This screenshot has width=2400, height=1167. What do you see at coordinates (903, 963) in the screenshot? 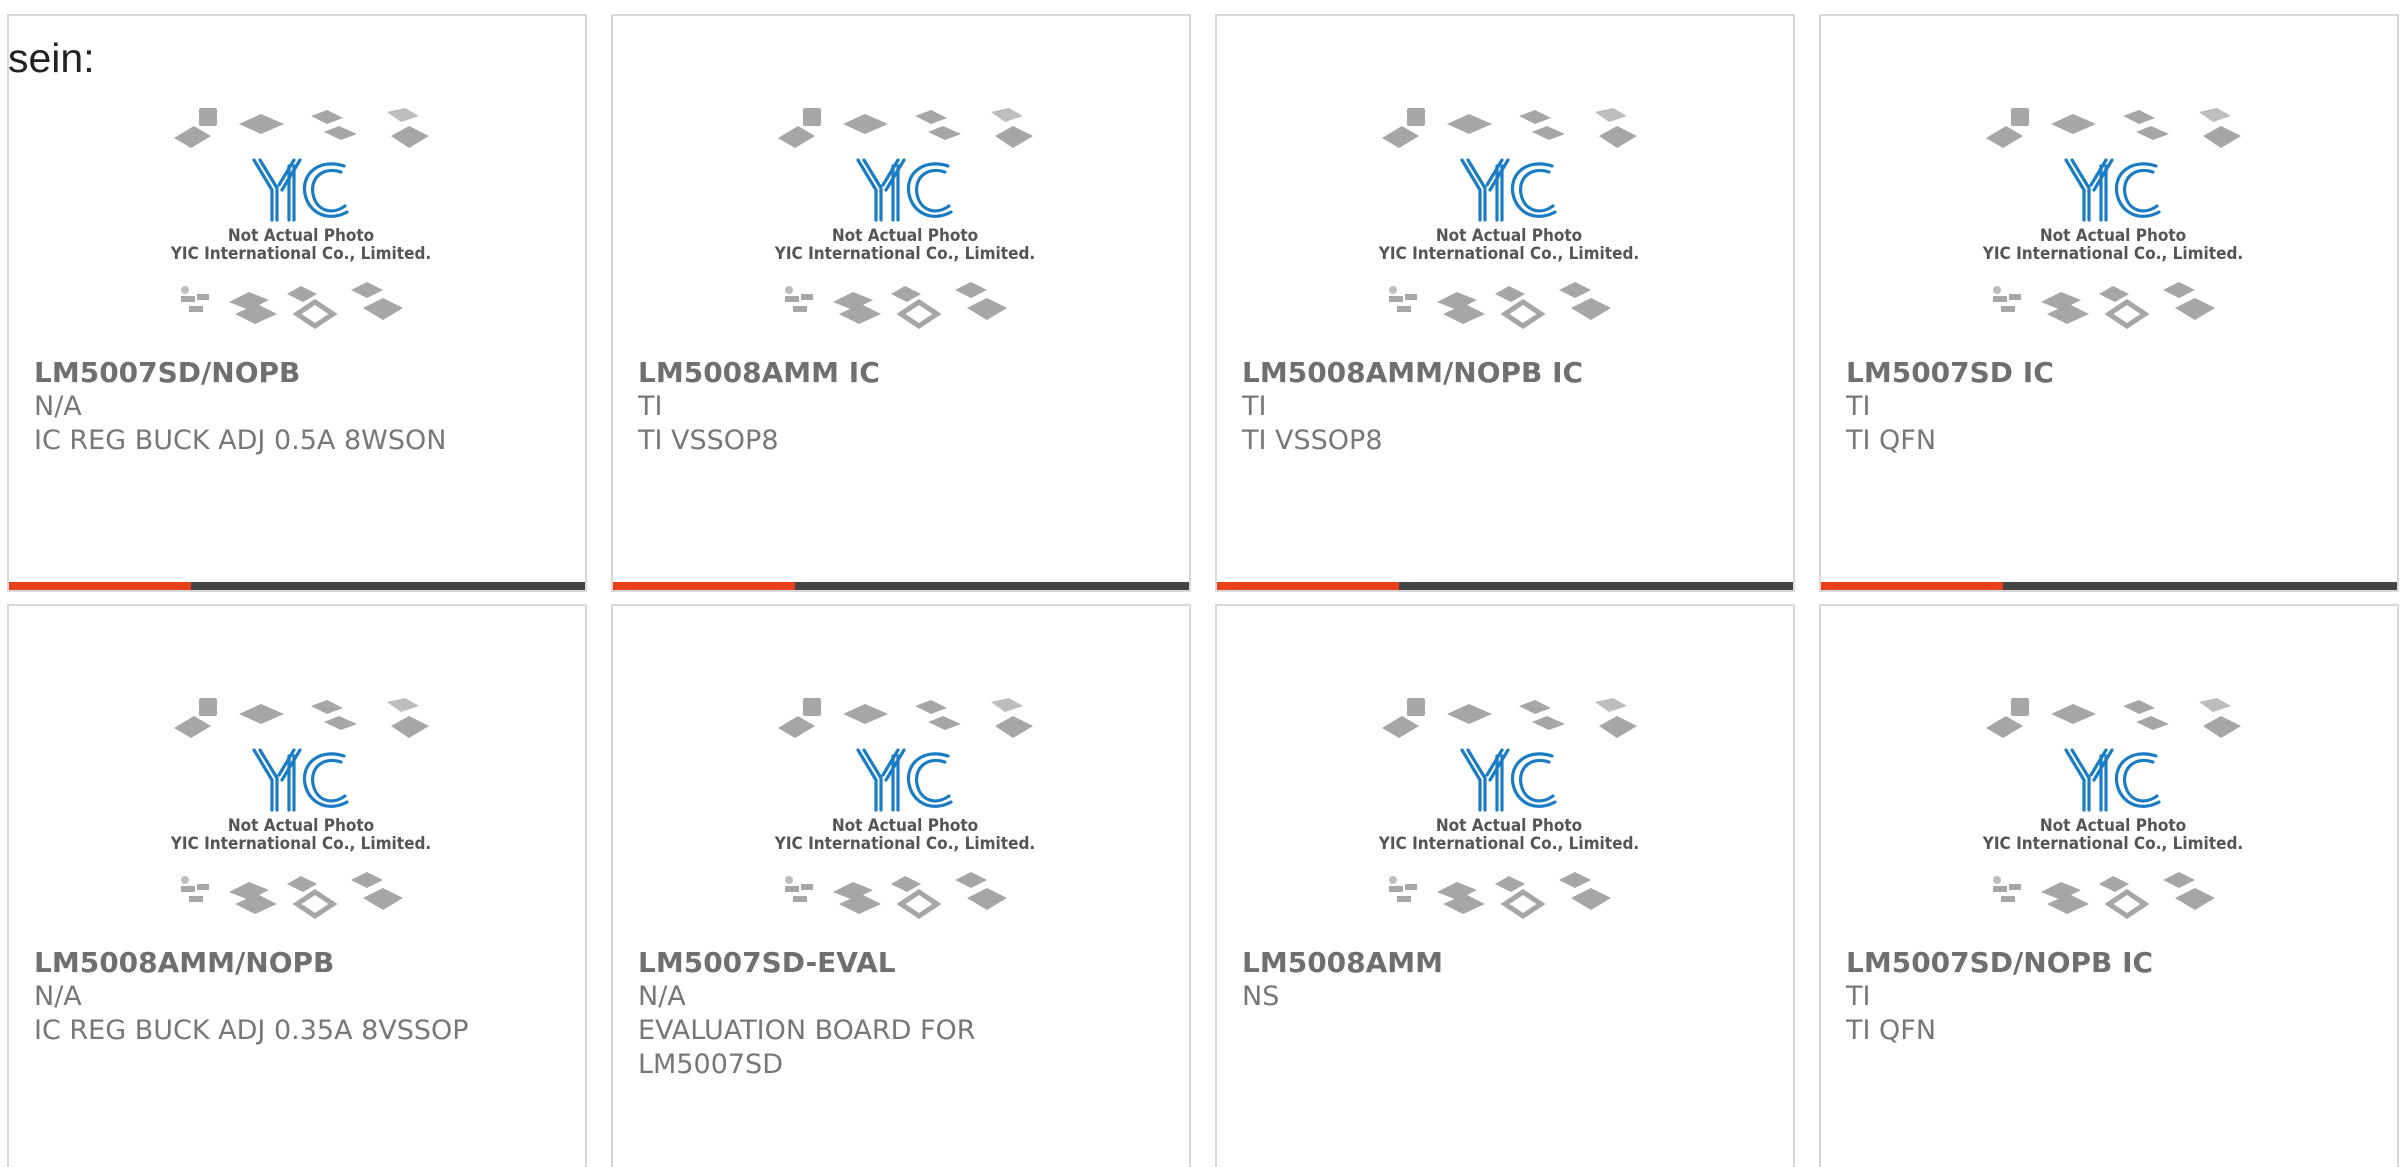
I see `part-number-link: LM5007SD-EVAL` at bounding box center [903, 963].